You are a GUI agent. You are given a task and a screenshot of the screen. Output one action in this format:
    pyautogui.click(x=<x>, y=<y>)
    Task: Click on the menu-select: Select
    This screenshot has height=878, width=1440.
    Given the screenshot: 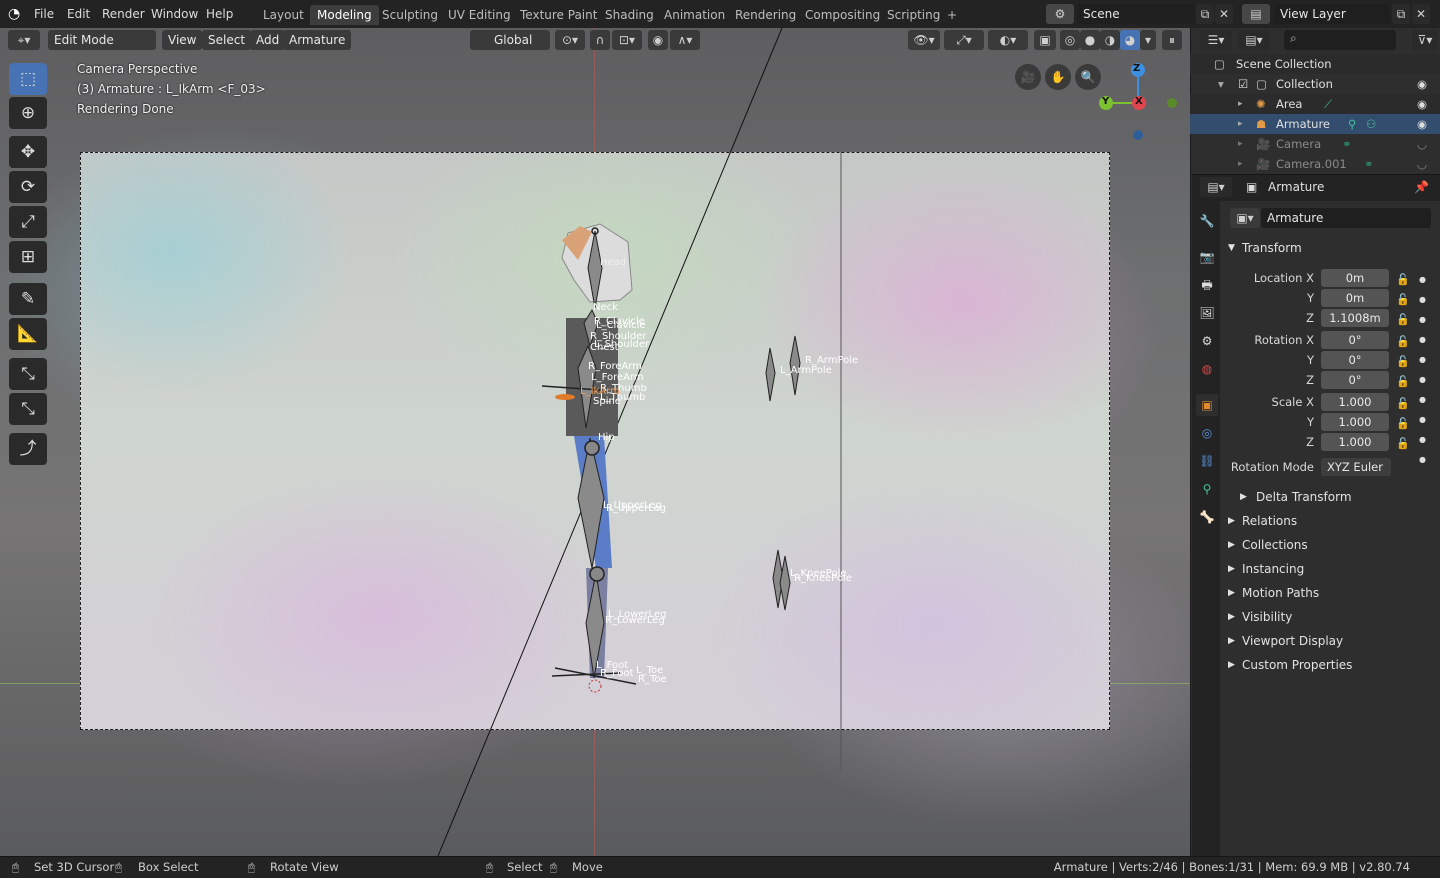 What is the action you would take?
    pyautogui.click(x=227, y=40)
    